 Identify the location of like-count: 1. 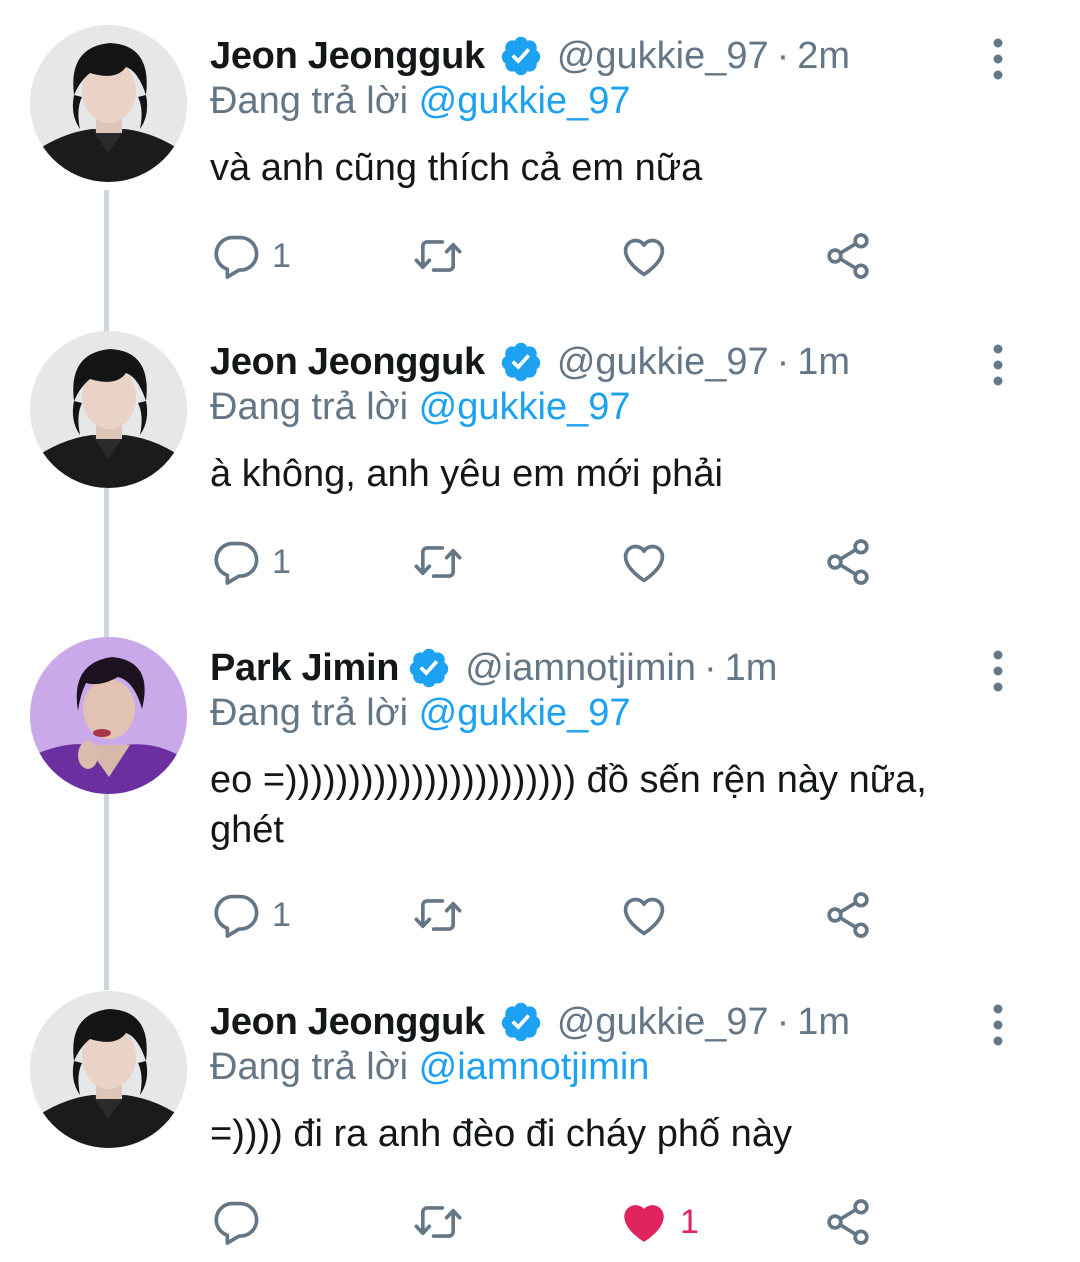
(689, 1221).